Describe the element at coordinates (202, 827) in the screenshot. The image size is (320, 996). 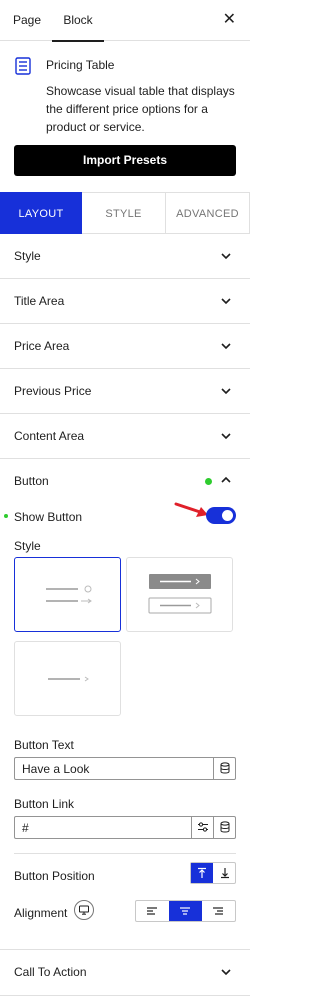
I see `link-settings-icon` at that location.